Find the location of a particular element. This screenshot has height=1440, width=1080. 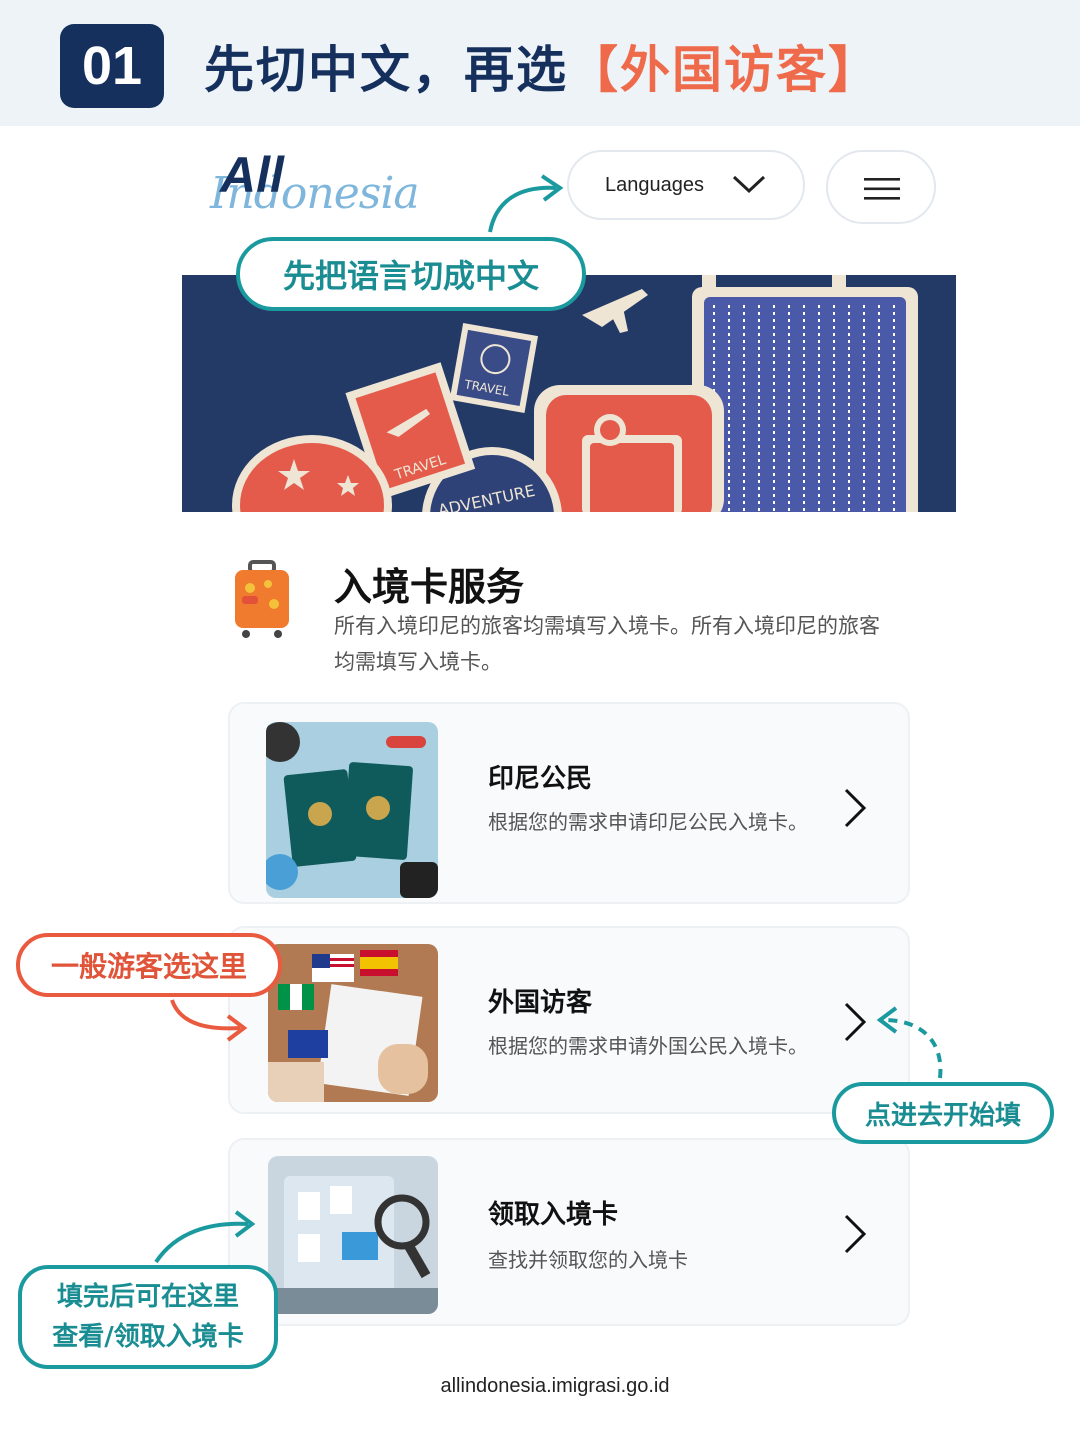

service-description: 所有入境印尼的旅客均需填写入境卡。所有入境印尼的旅客均需填写入境卡。 is located at coordinates (607, 644).